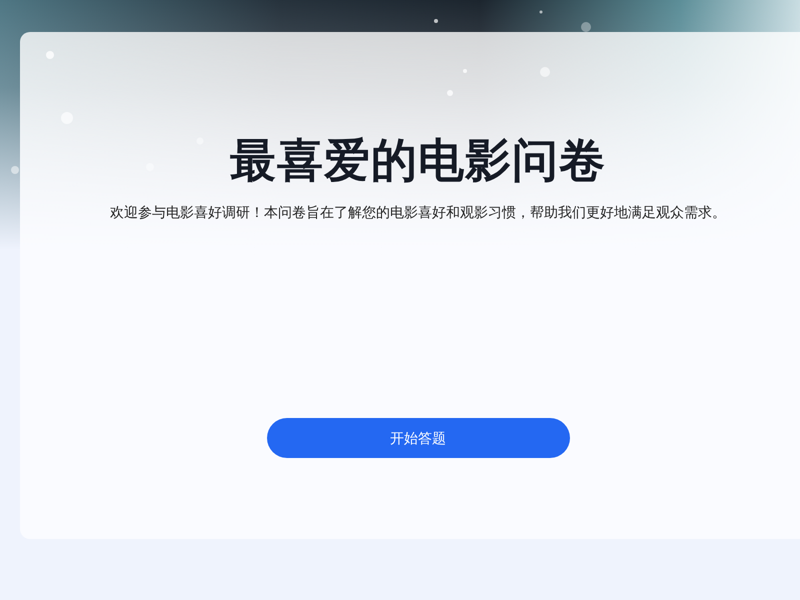 Image resolution: width=800 pixels, height=600 pixels. What do you see at coordinates (418, 160) in the screenshot?
I see `survey-title: 最喜爱的电影问卷` at bounding box center [418, 160].